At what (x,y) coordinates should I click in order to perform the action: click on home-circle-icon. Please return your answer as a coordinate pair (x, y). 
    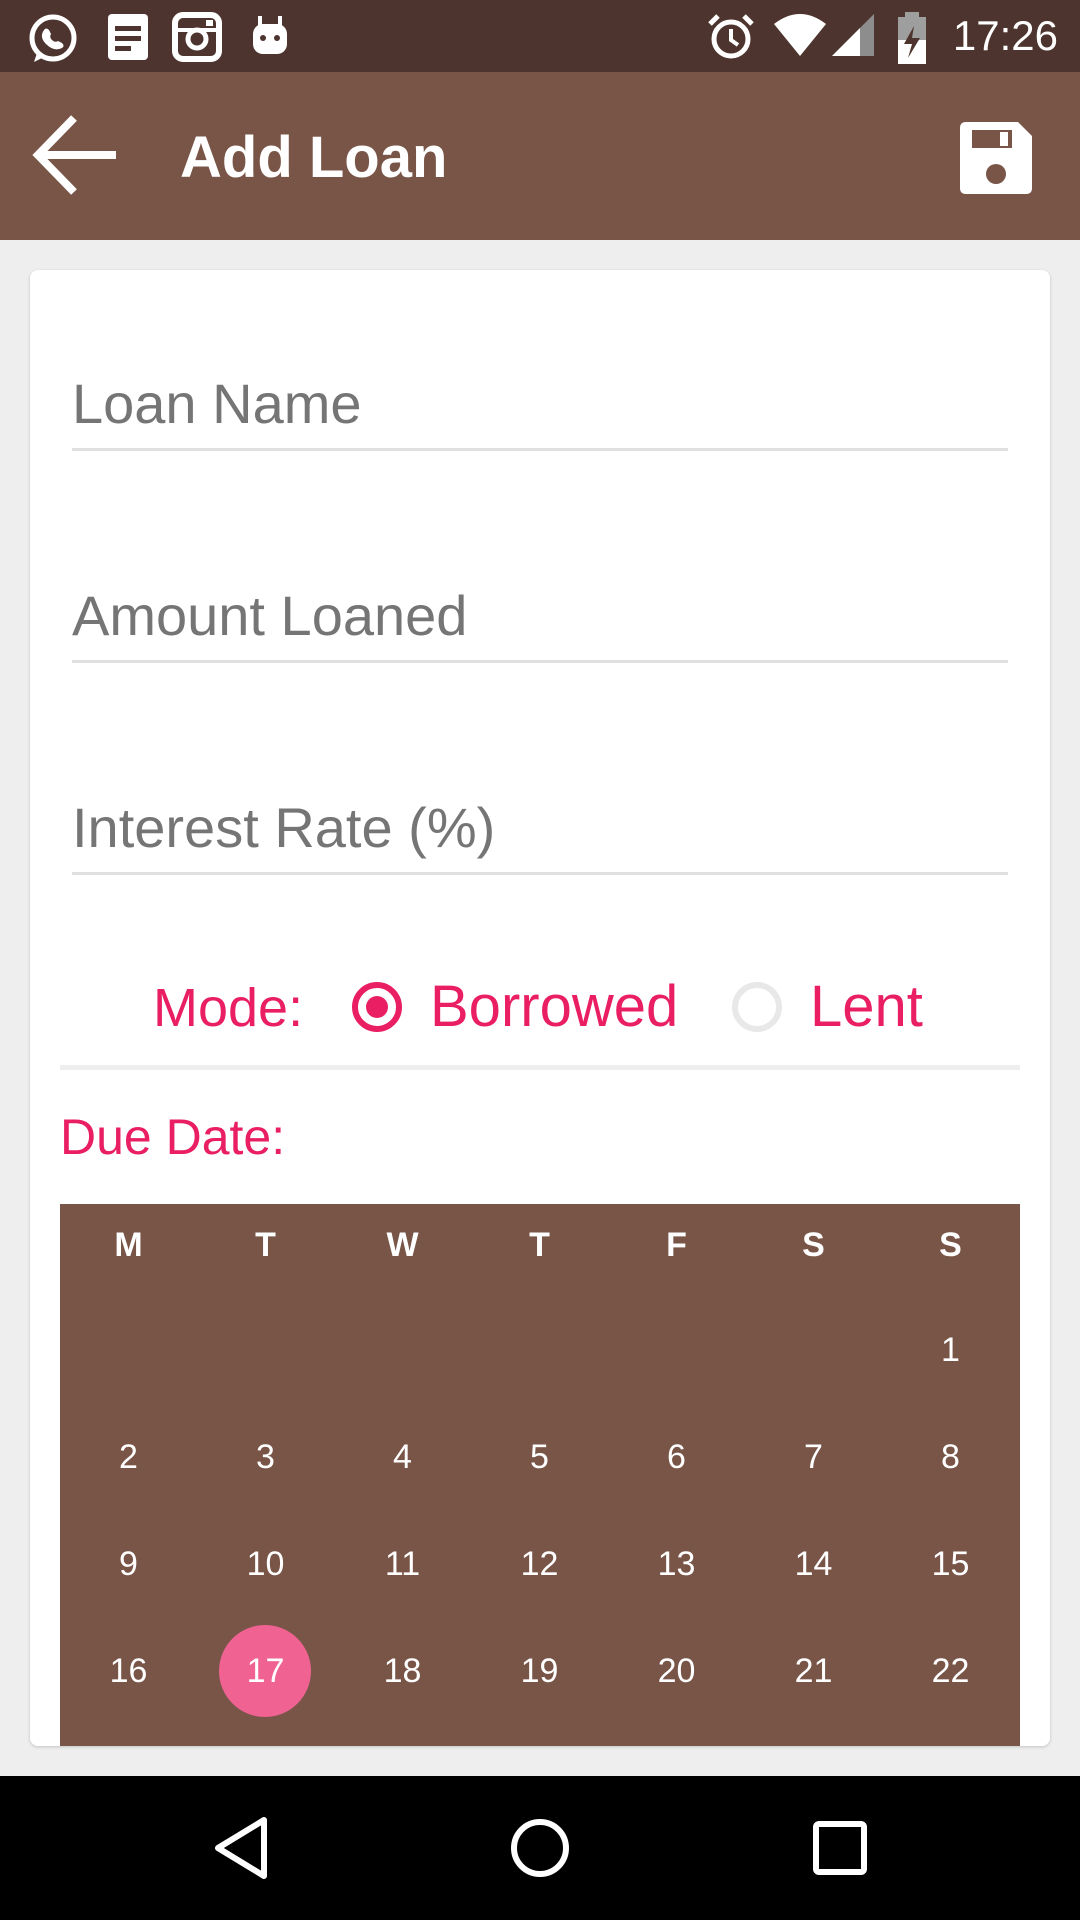
    Looking at the image, I should click on (540, 1848).